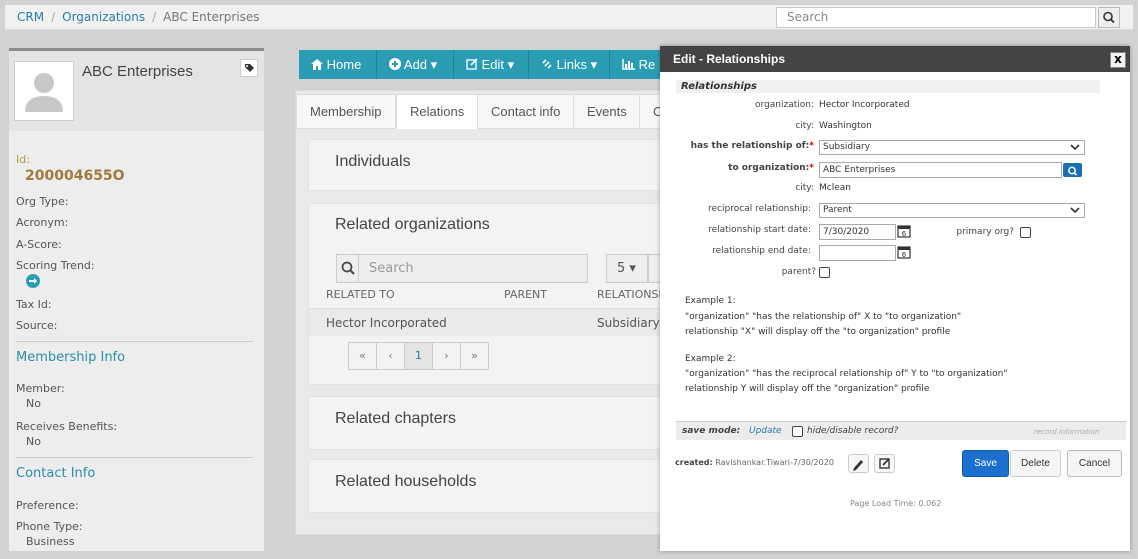  I want to click on add-label: Add, so click(415, 64).